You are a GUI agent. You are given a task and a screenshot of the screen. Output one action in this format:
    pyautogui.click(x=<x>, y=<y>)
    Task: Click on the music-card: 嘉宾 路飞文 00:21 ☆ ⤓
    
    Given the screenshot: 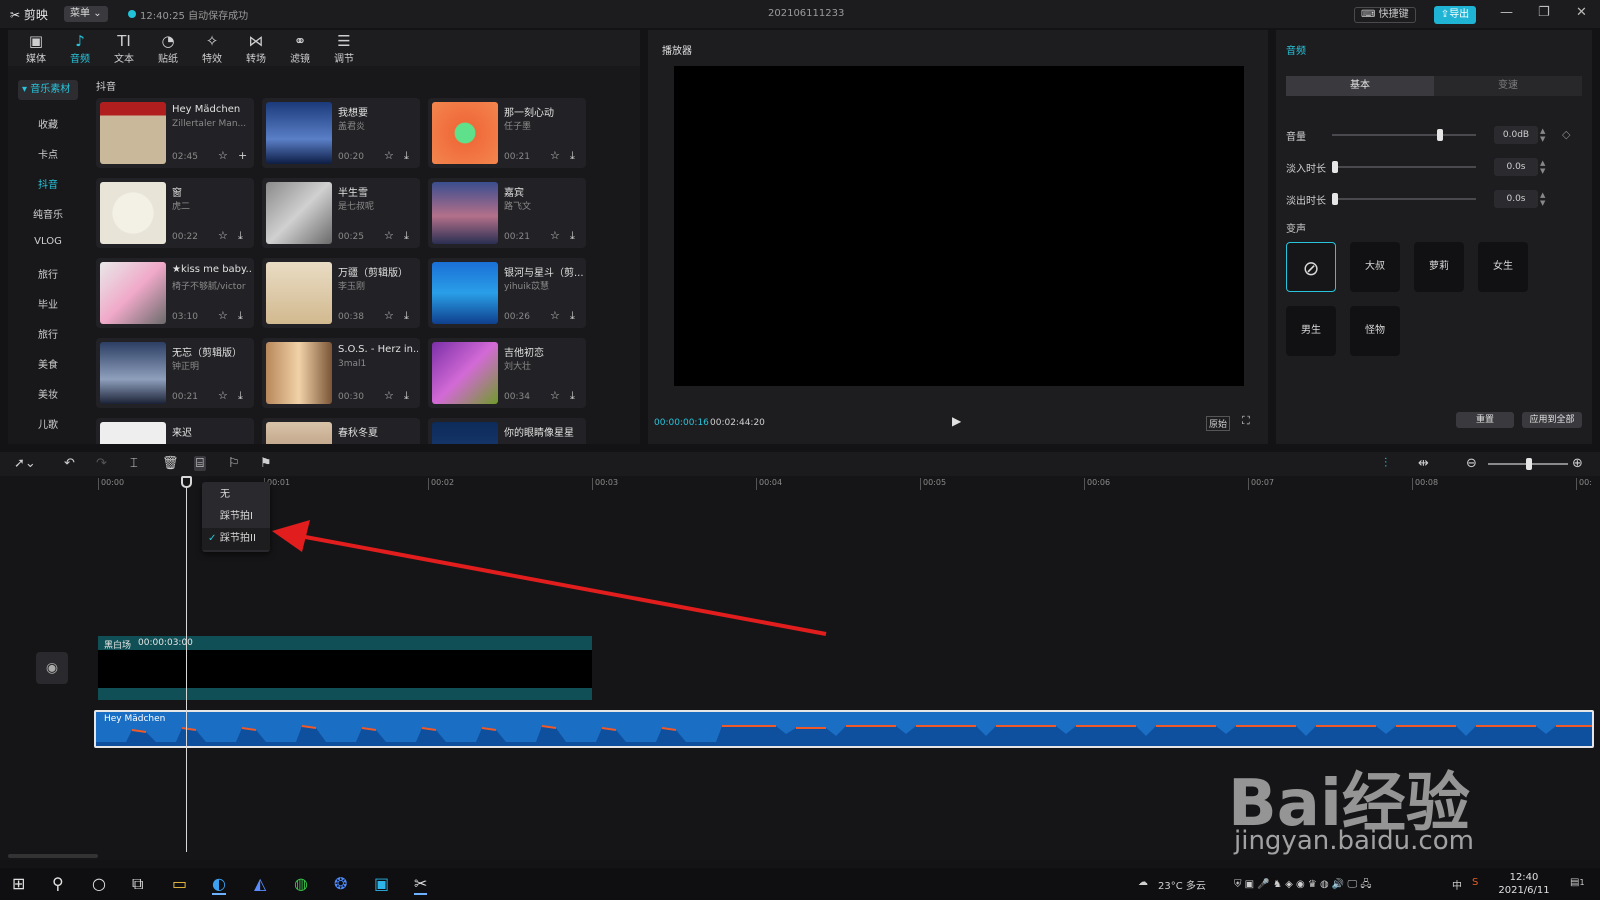 What is the action you would take?
    pyautogui.click(x=507, y=213)
    